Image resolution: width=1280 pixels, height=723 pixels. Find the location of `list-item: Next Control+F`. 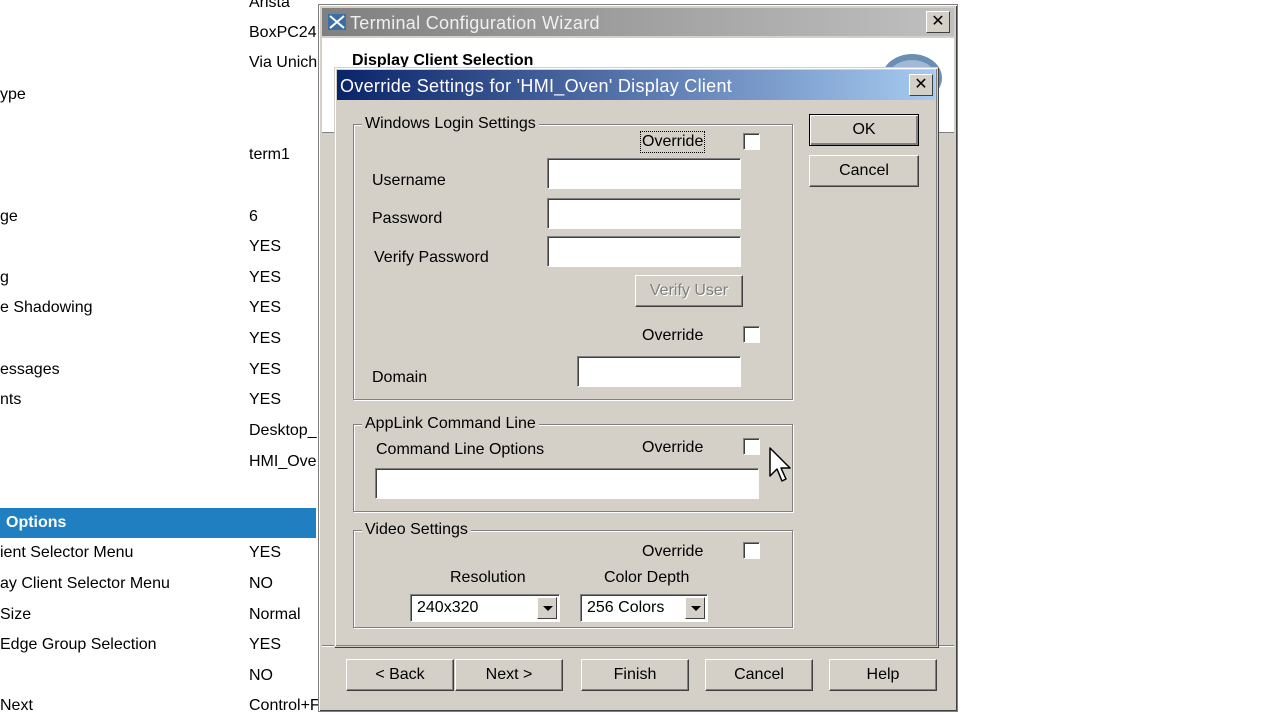

list-item: Next Control+F is located at coordinates (160, 710).